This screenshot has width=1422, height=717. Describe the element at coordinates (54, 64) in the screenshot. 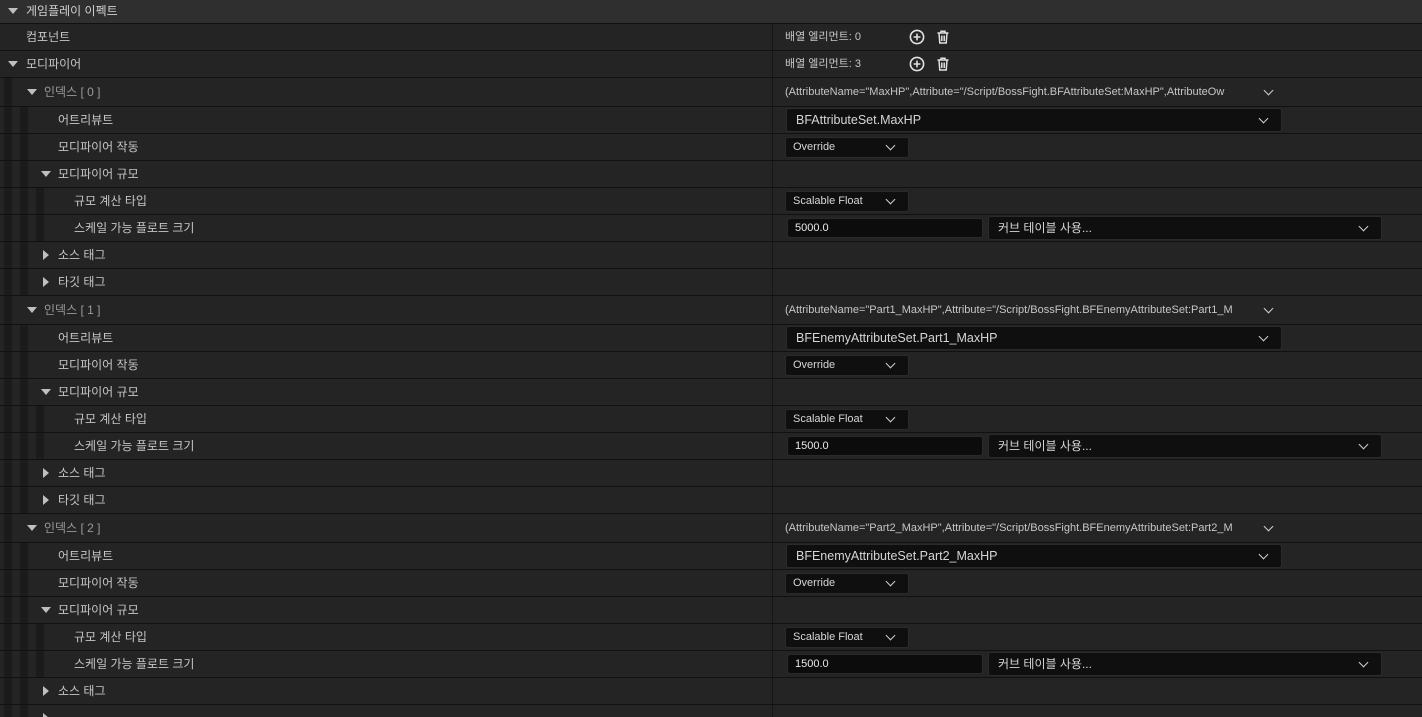

I see `modifiers-label: 모디파이어` at that location.